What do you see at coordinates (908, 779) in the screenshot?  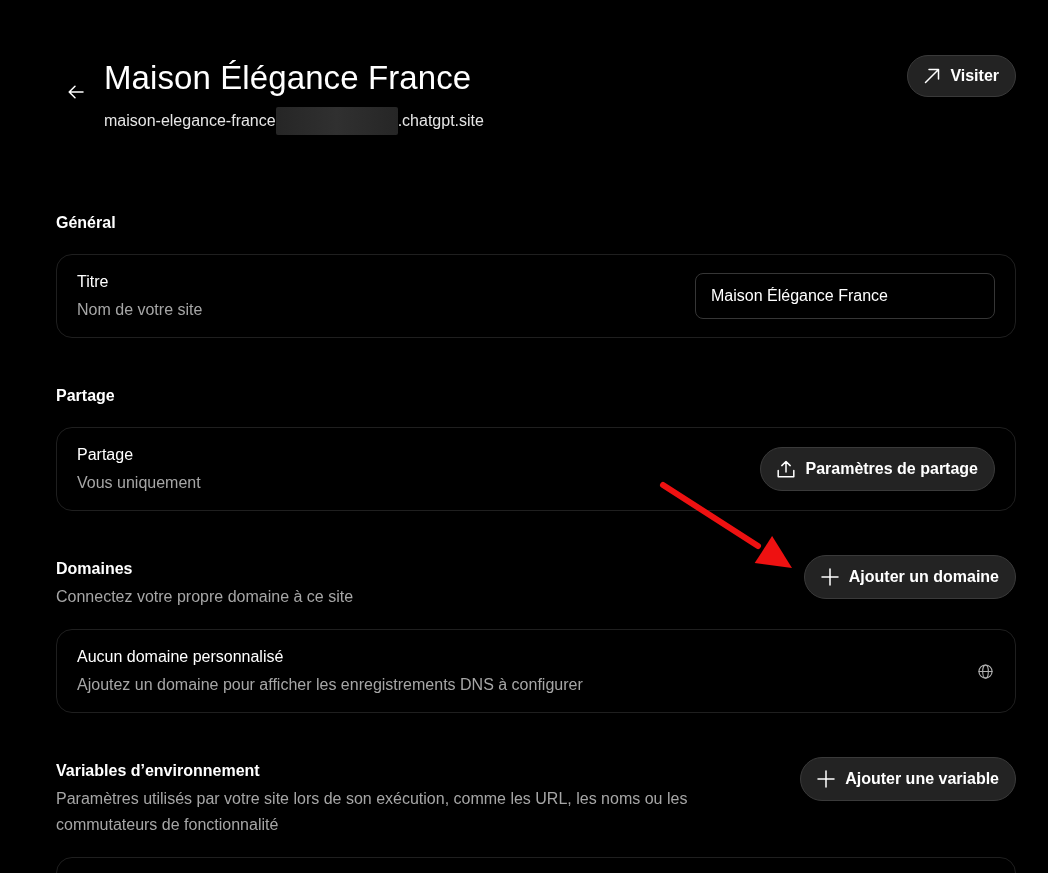 I see `add-button: Ajouter une variable` at bounding box center [908, 779].